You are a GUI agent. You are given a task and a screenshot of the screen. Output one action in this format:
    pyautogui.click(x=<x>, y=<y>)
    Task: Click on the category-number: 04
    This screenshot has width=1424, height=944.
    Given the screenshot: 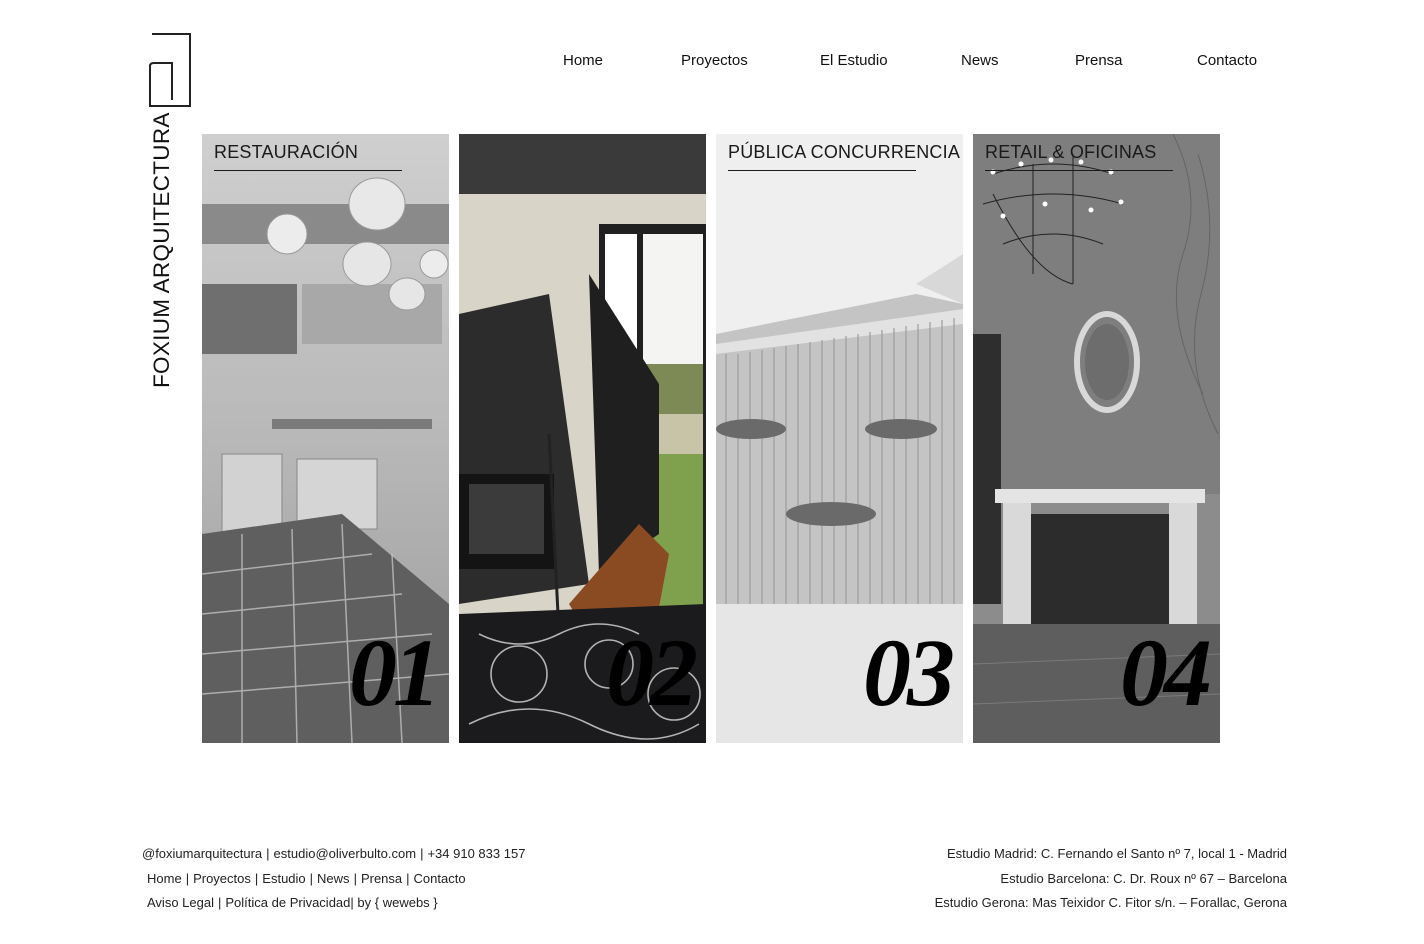 What is the action you would take?
    pyautogui.click(x=1166, y=672)
    